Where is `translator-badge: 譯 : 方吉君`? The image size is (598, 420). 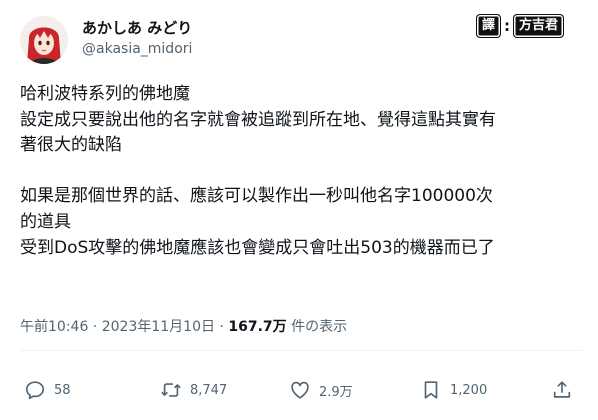 translator-badge: 譯 : 方吉君 is located at coordinates (520, 26).